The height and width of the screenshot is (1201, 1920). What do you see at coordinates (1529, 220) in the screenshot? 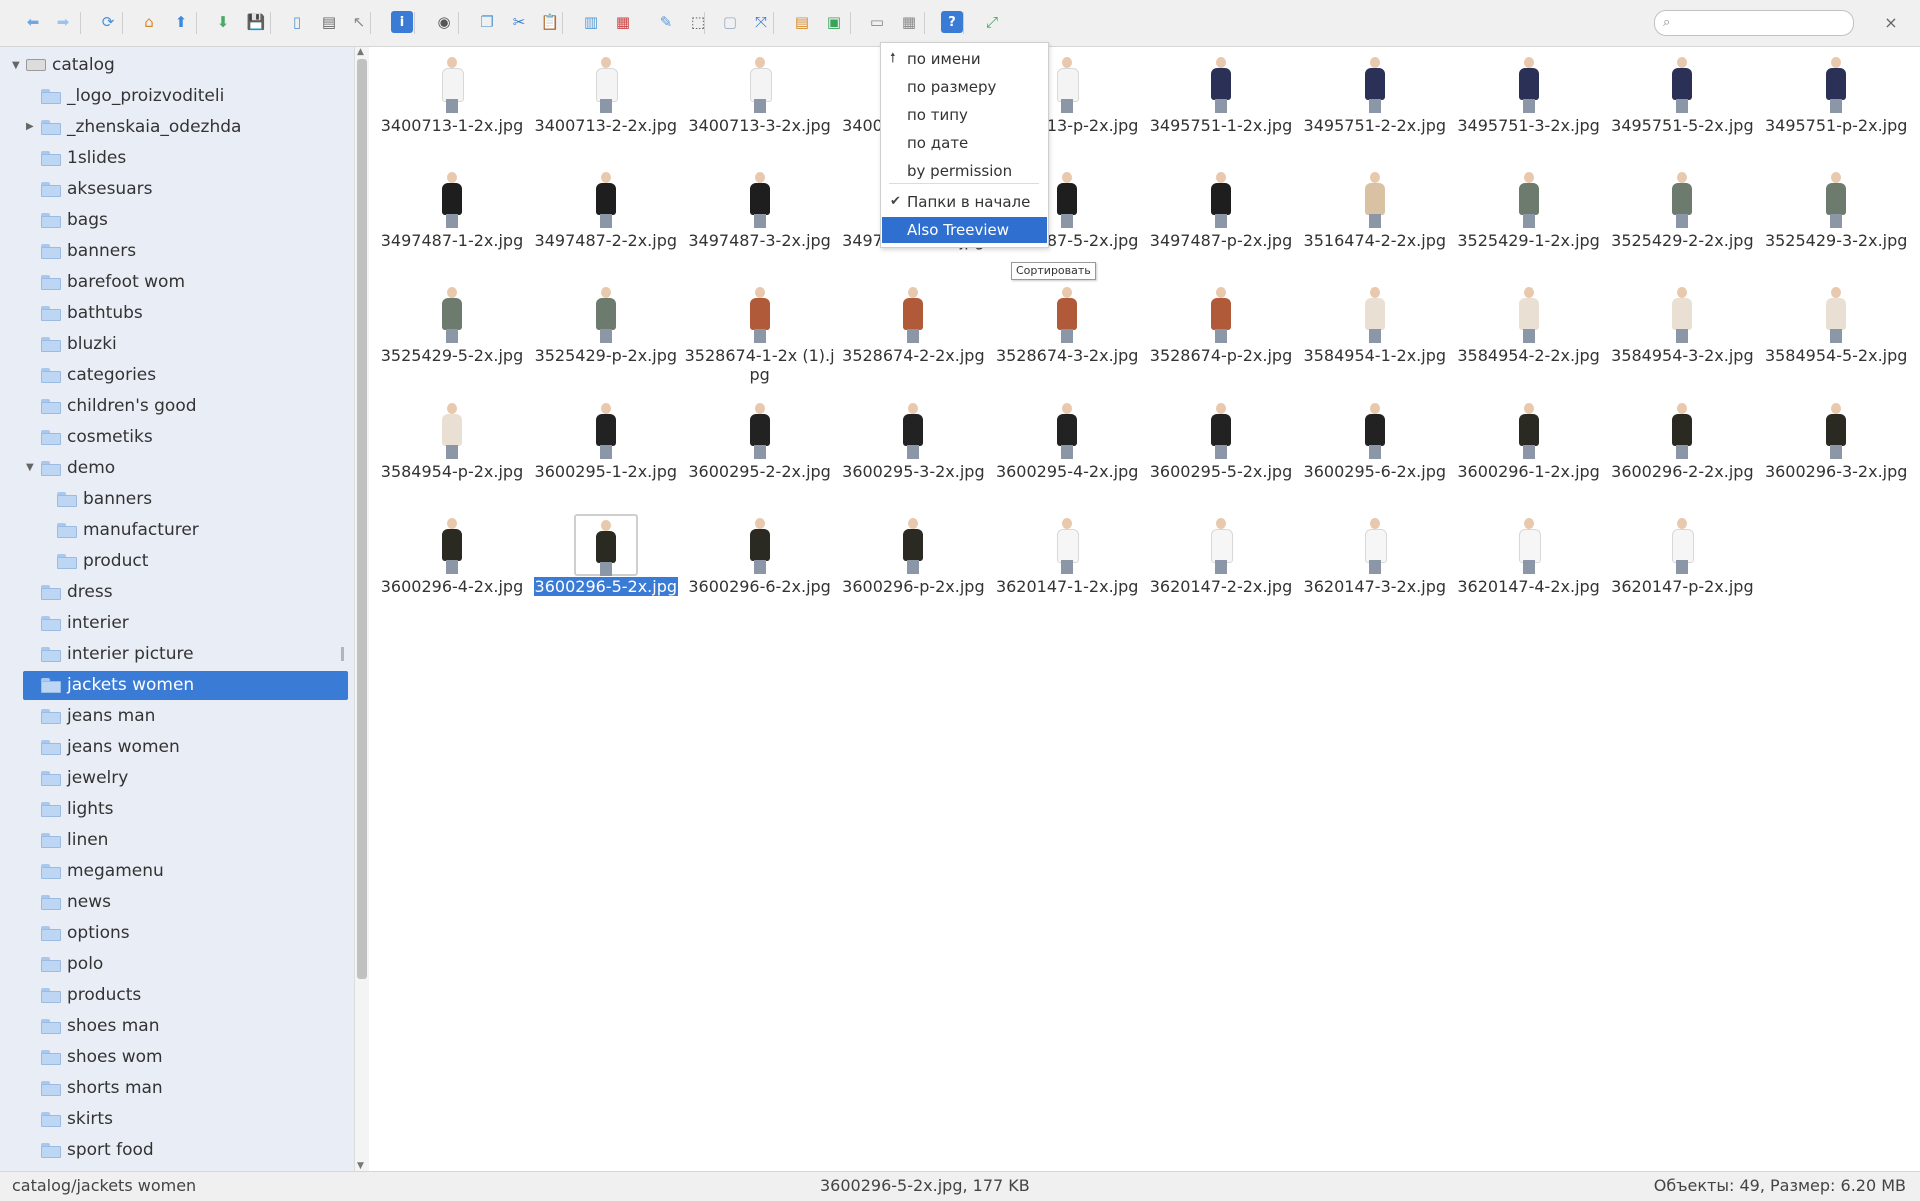
I see `file-item: 3525429-1-2x.jpg` at bounding box center [1529, 220].